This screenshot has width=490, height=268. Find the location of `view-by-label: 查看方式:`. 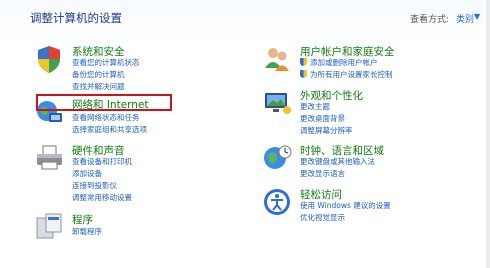

view-by-label: 查看方式: is located at coordinates (430, 20).